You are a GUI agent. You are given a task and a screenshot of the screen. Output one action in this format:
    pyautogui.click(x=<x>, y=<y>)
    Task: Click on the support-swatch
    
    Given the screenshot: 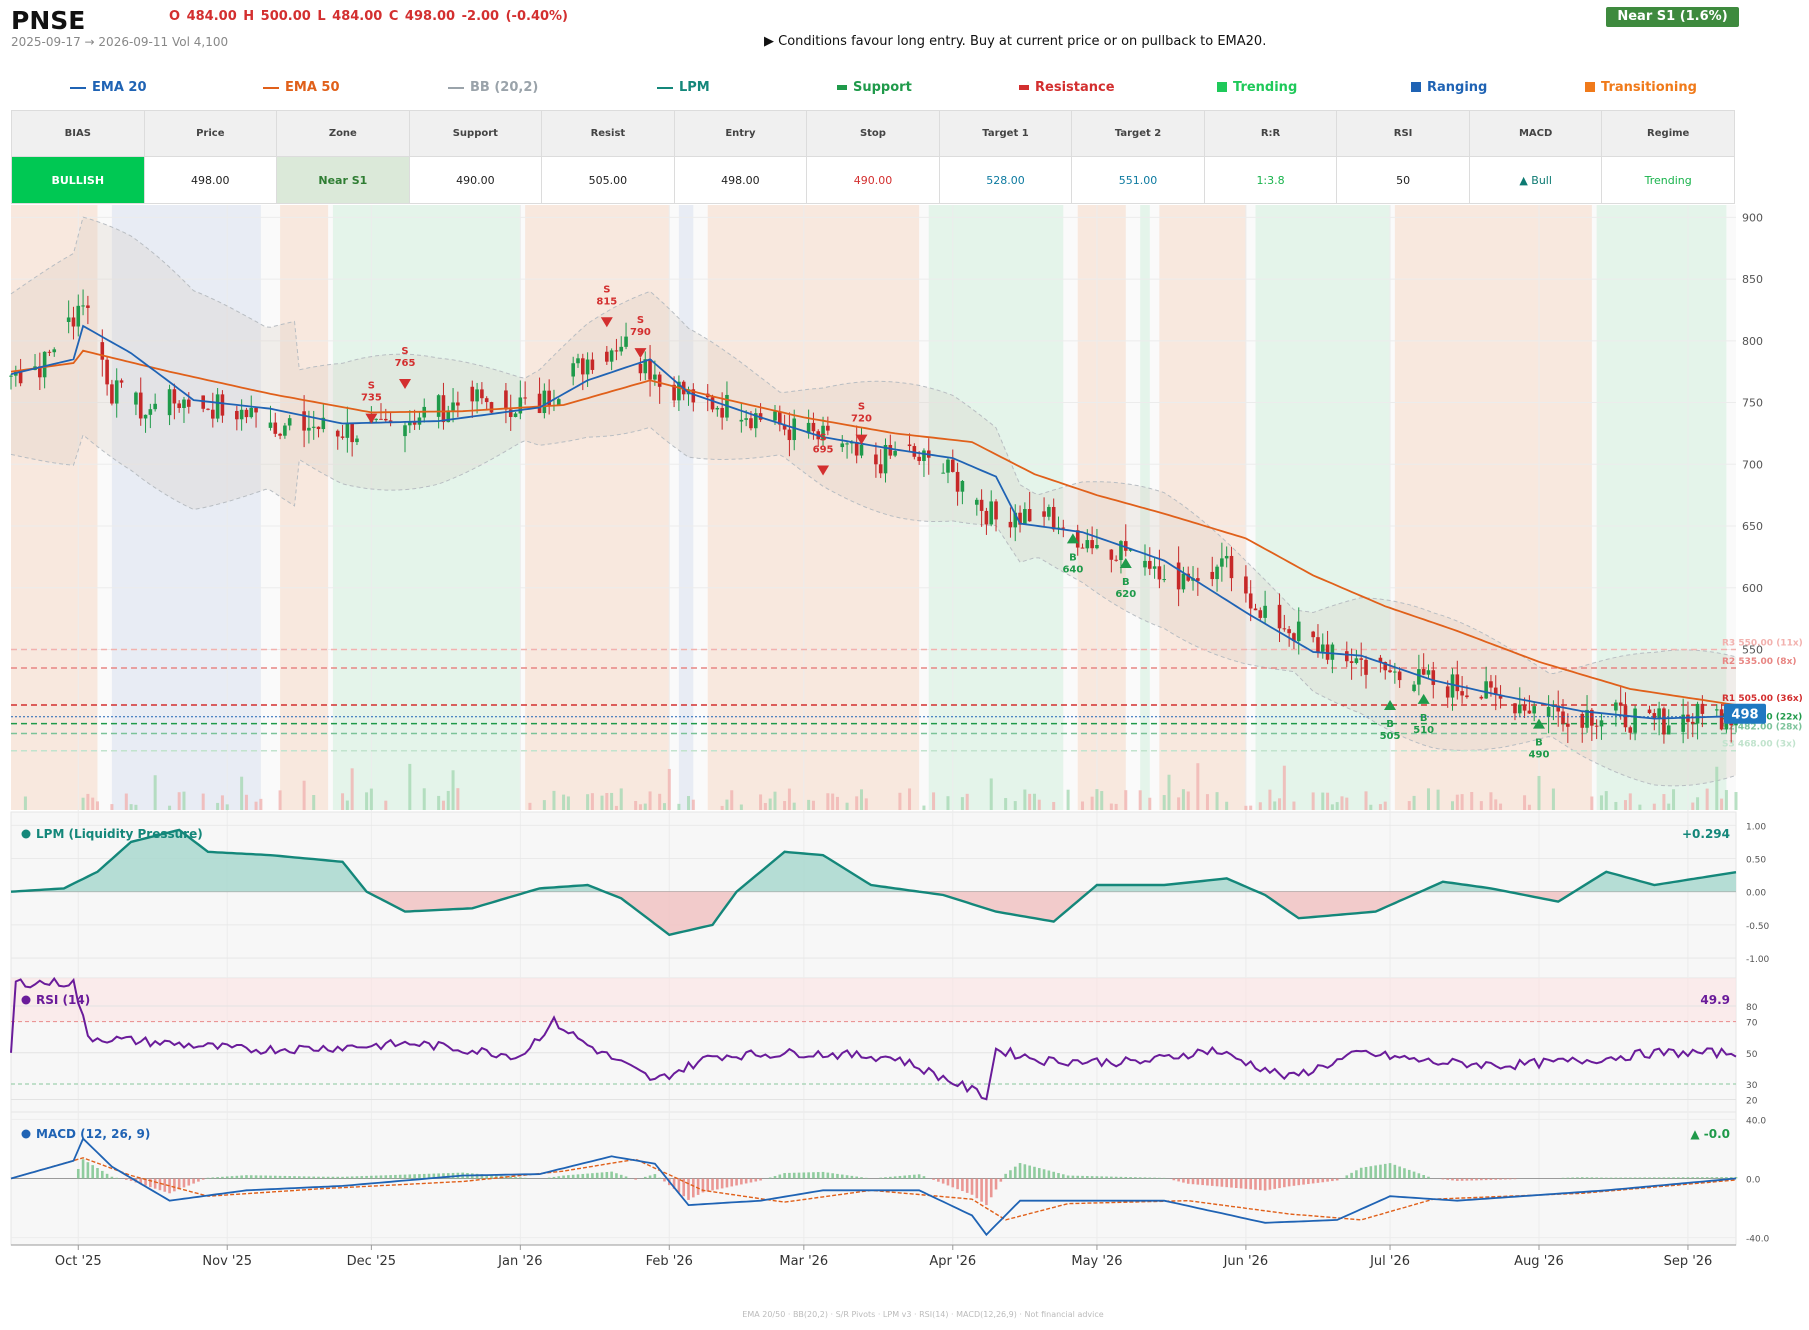 What is the action you would take?
    pyautogui.click(x=842, y=87)
    